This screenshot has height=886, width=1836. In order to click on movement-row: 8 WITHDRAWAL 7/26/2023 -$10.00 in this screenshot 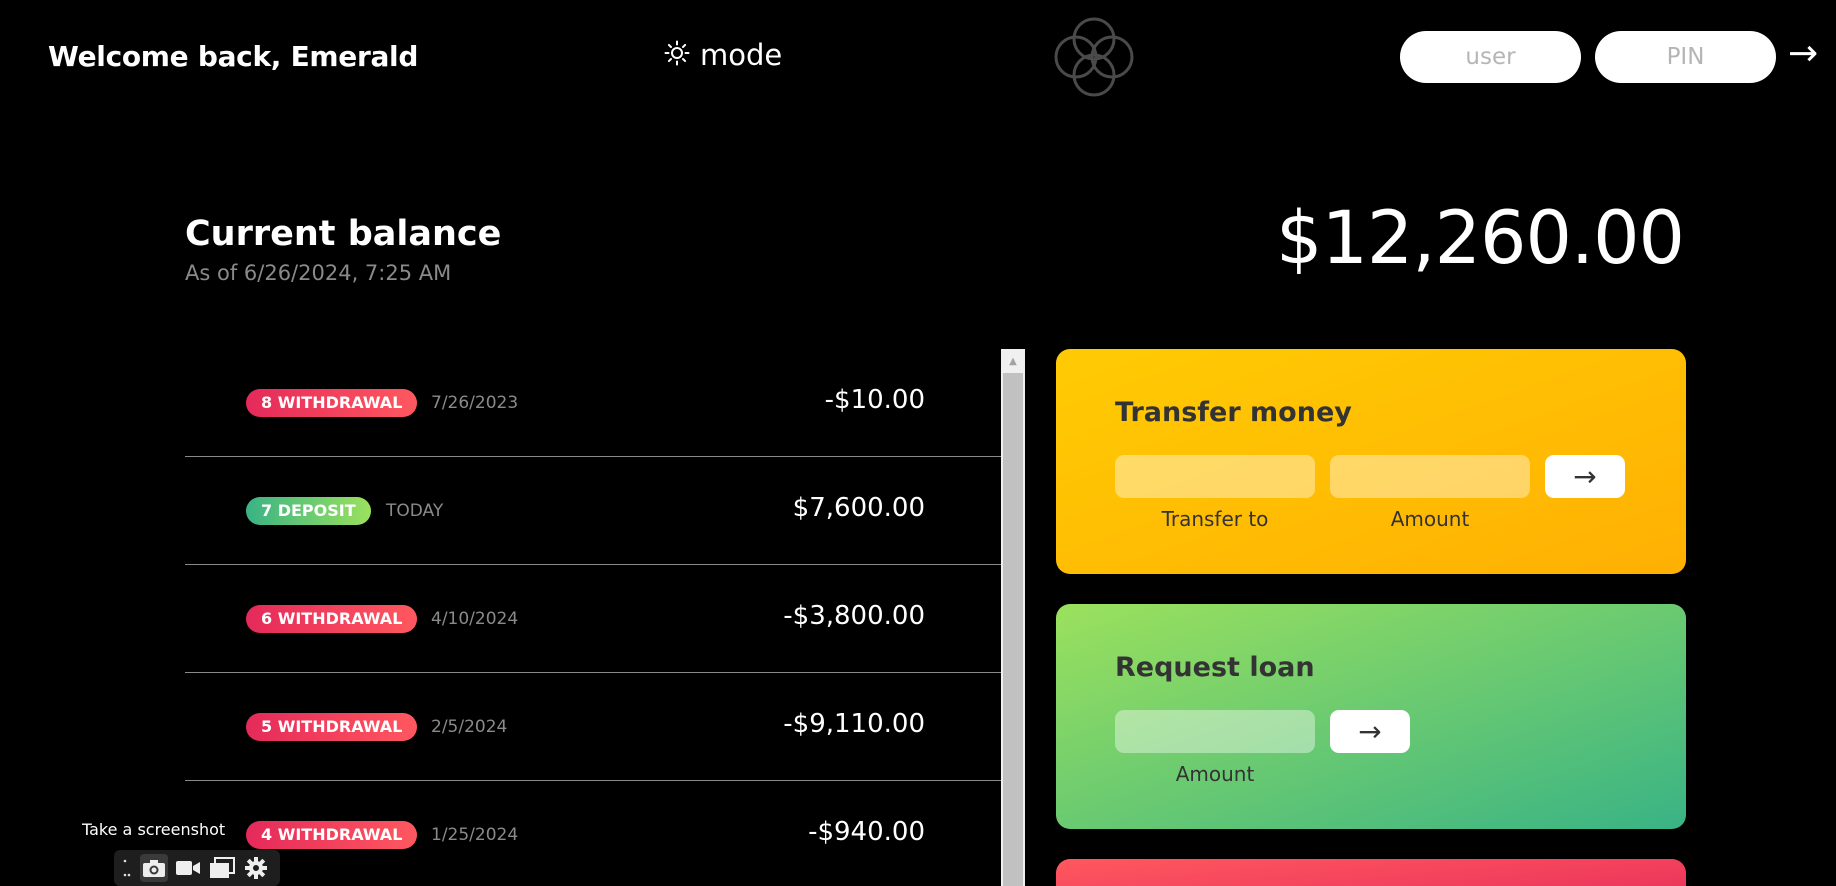, I will do `click(593, 403)`.